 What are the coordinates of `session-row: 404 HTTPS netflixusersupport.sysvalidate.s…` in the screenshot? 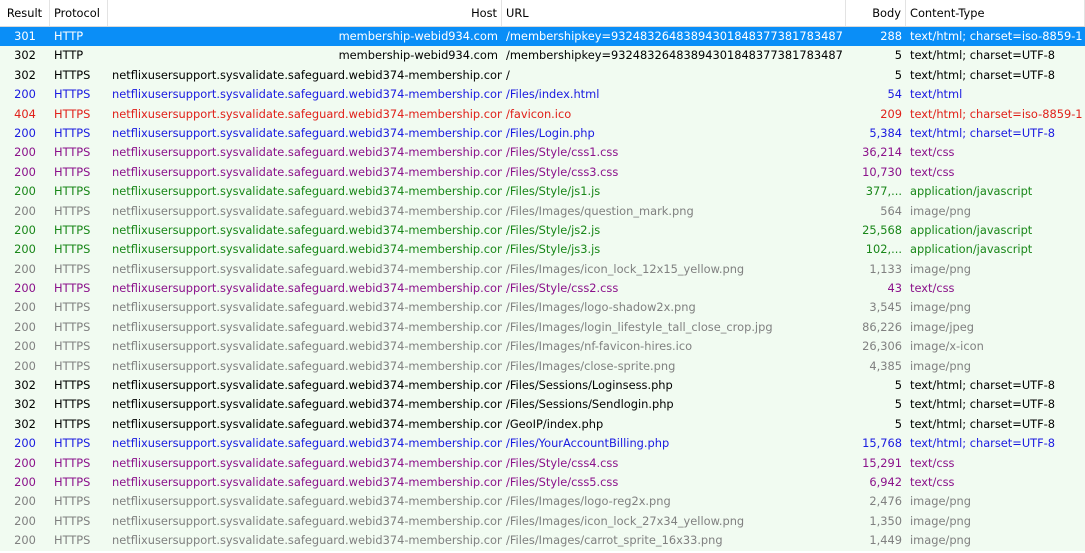 It's located at (542, 114).